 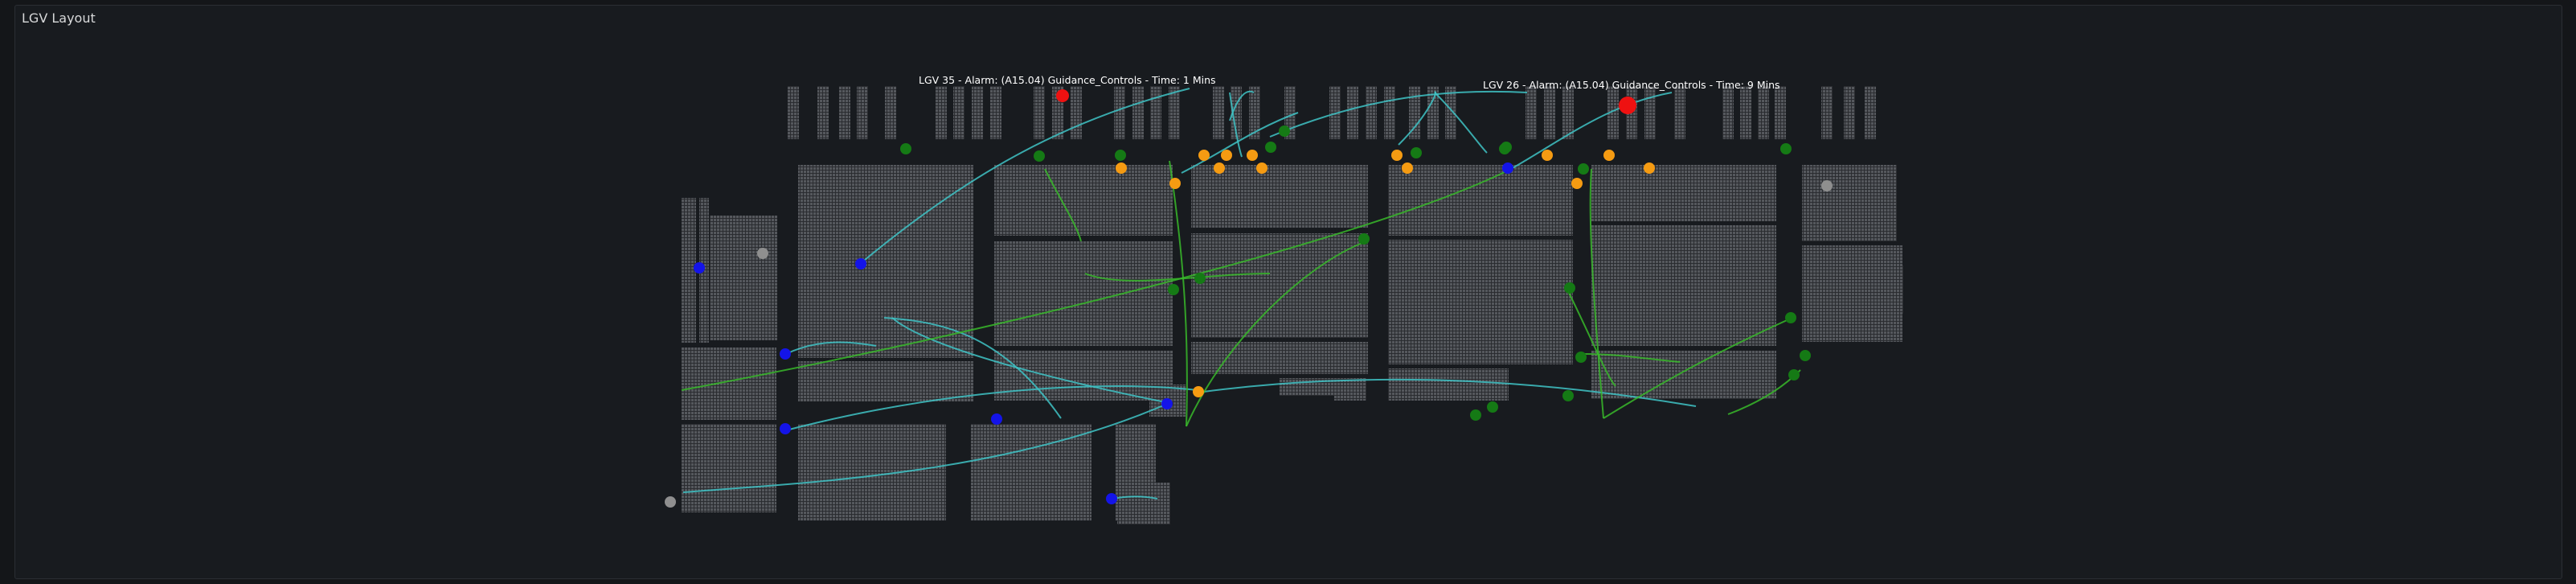 I want to click on lgv-35-alarm-marker, so click(x=1062, y=95).